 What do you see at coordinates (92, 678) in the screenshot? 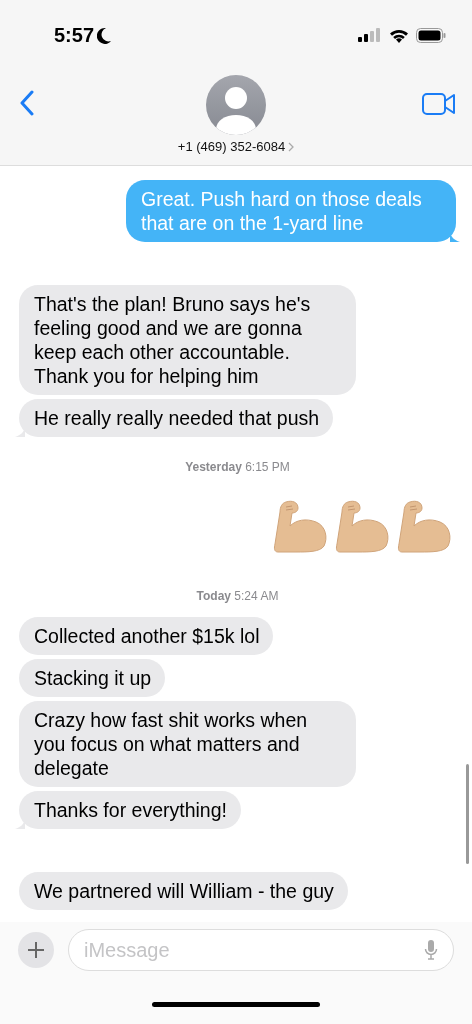
I see `message-bubble: Stacking it up` at bounding box center [92, 678].